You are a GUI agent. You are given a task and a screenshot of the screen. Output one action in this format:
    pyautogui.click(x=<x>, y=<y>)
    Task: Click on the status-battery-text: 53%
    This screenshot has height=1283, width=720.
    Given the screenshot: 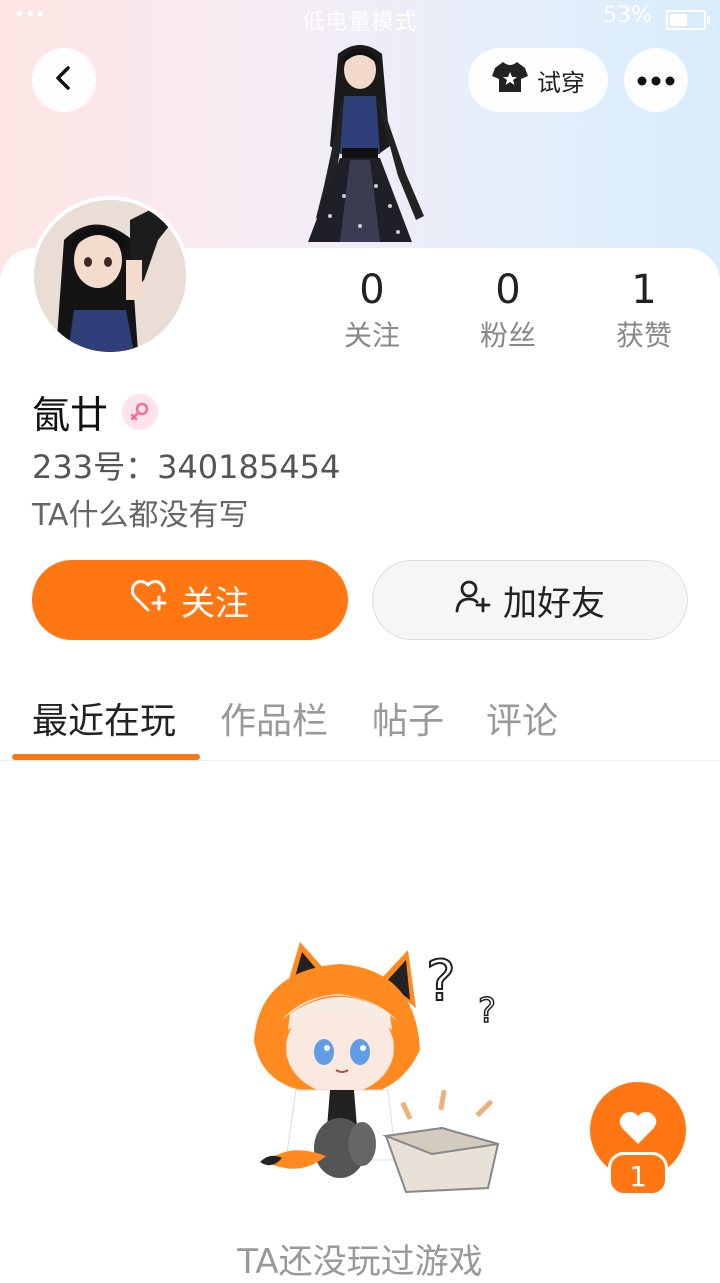 What is the action you would take?
    pyautogui.click(x=627, y=15)
    